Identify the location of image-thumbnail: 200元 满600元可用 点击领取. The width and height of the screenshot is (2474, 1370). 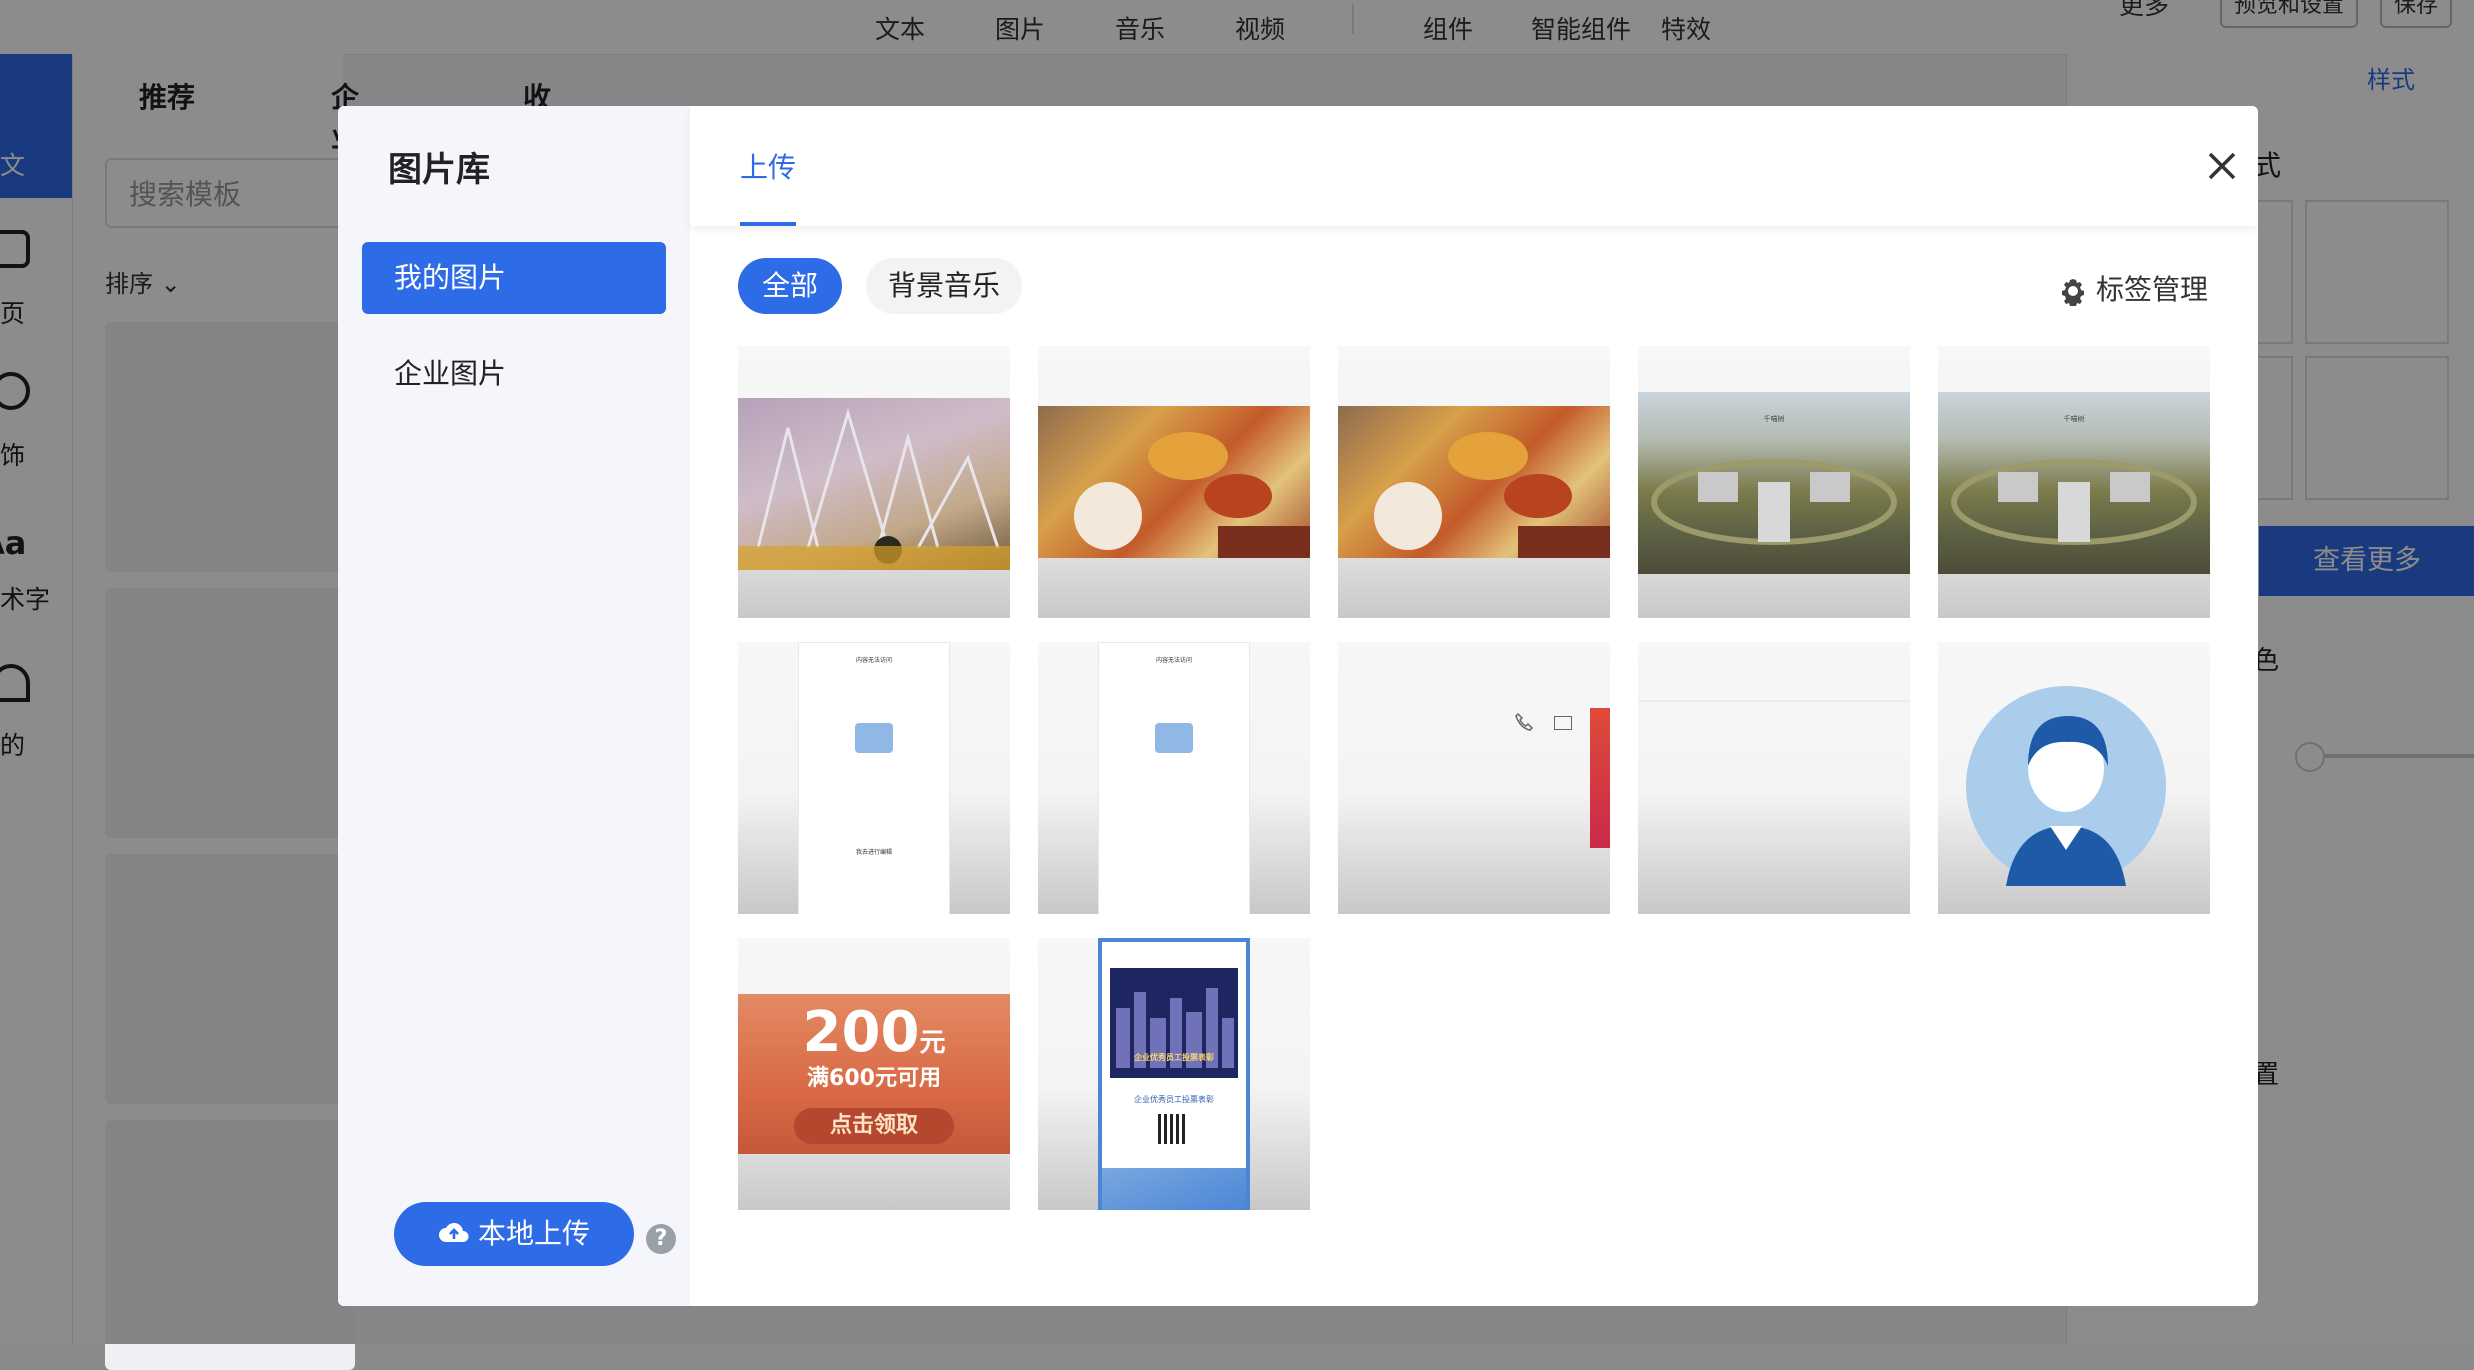
(874, 1074).